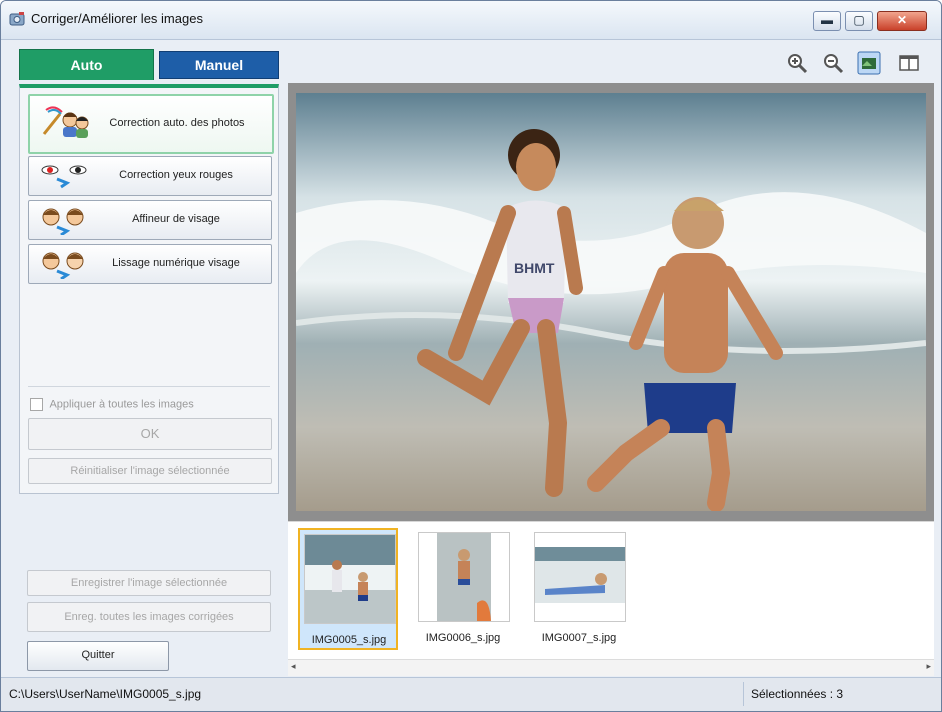 The width and height of the screenshot is (942, 712). What do you see at coordinates (176, 219) in the screenshot?
I see `face-sharpener-label: Affineur de visage` at bounding box center [176, 219].